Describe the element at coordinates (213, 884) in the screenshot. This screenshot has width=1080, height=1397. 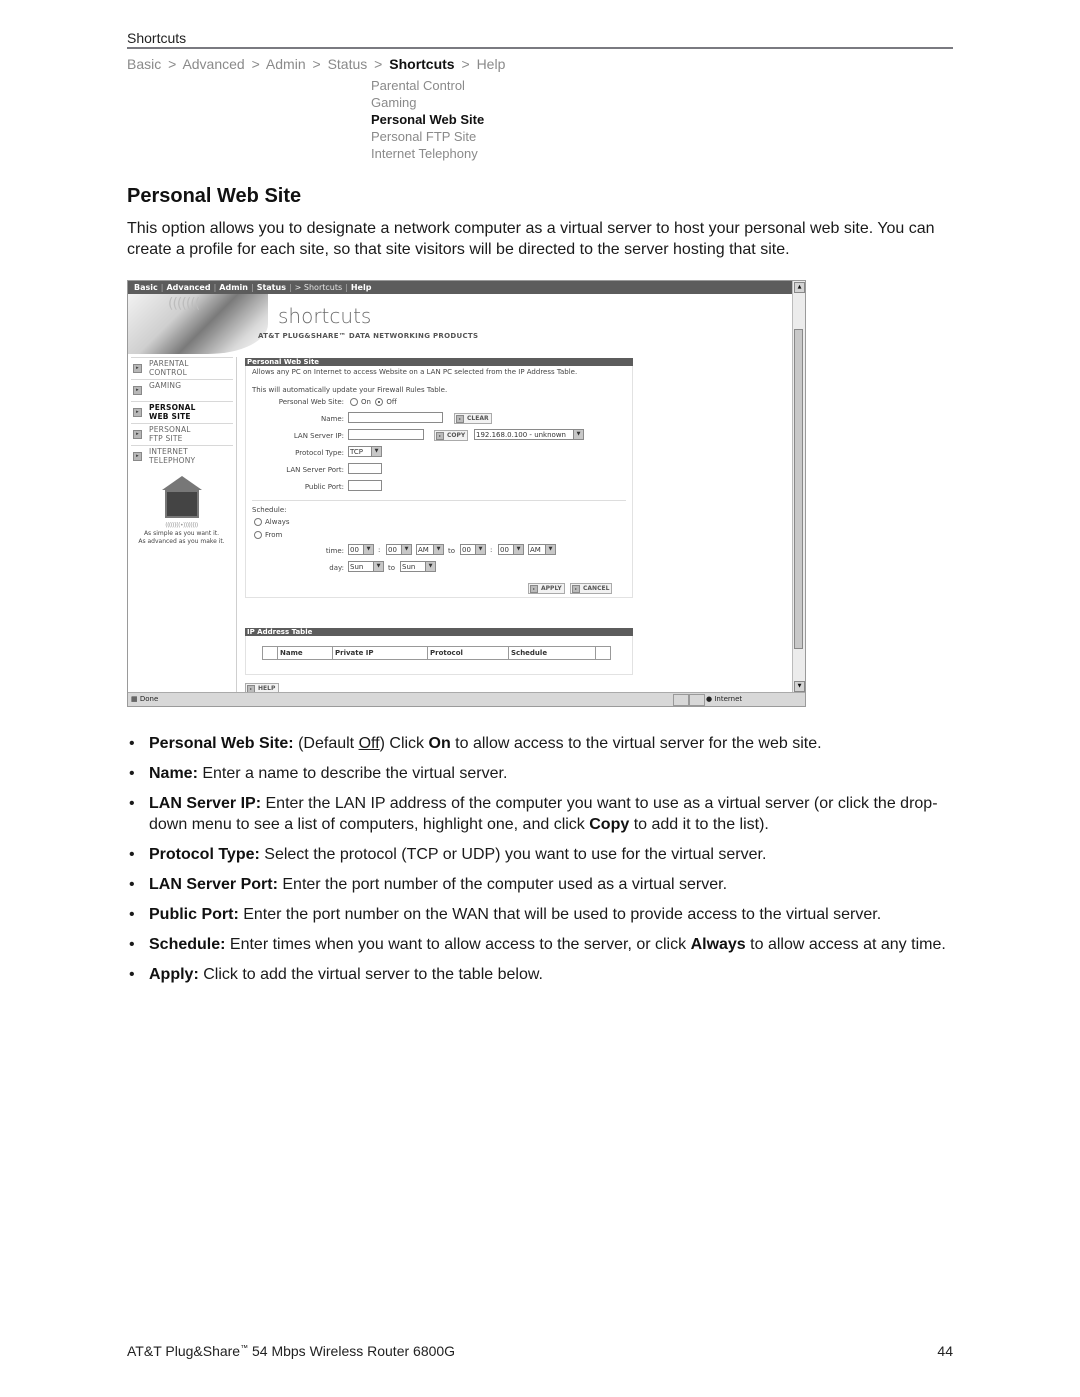
I see `list-item-term: LAN Server Port:` at that location.